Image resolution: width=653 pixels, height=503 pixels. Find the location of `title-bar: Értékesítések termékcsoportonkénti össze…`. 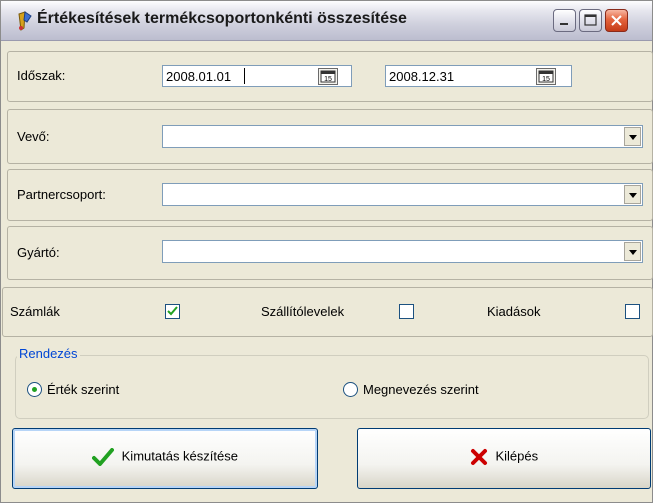

title-bar: Értékesítések termékcsoportonkénti össze… is located at coordinates (326, 21).